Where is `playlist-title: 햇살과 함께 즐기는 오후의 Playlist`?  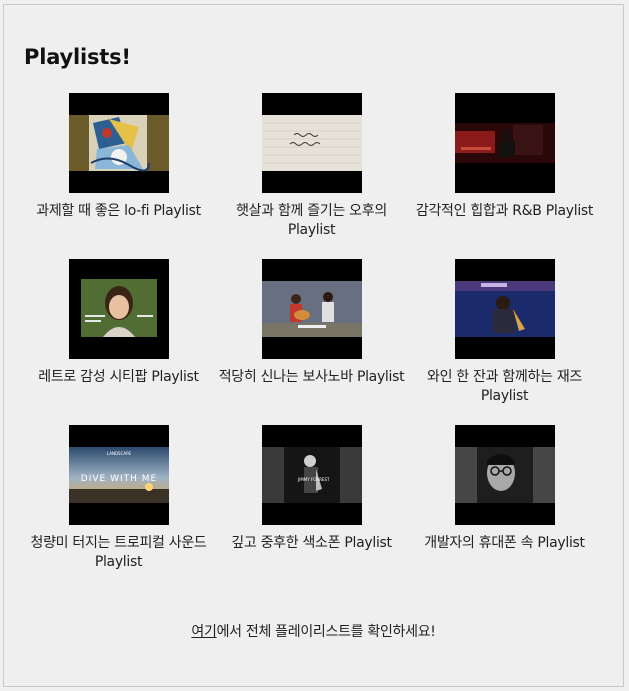
playlist-title: 햇살과 함께 즐기는 오후의 Playlist is located at coordinates (311, 221).